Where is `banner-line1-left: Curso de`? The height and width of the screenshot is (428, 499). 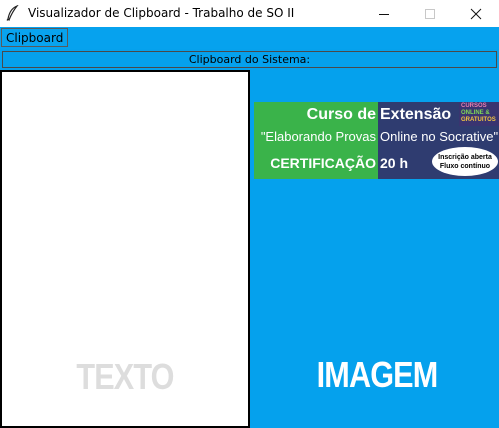
banner-line1-left: Curso de is located at coordinates (341, 114).